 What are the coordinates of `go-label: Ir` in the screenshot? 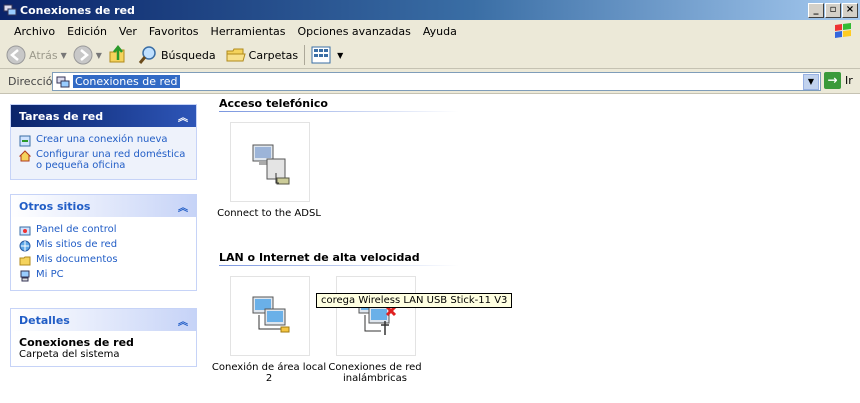 It's located at (849, 80).